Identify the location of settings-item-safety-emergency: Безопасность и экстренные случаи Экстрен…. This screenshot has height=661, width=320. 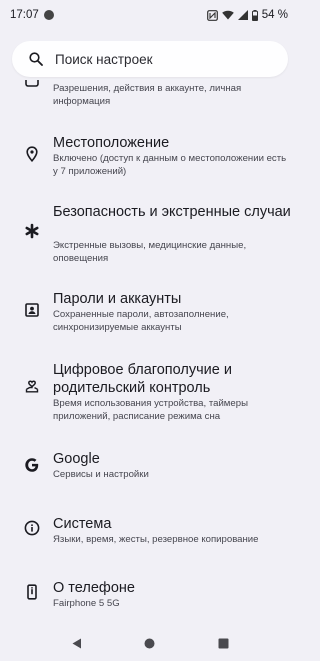
(150, 234).